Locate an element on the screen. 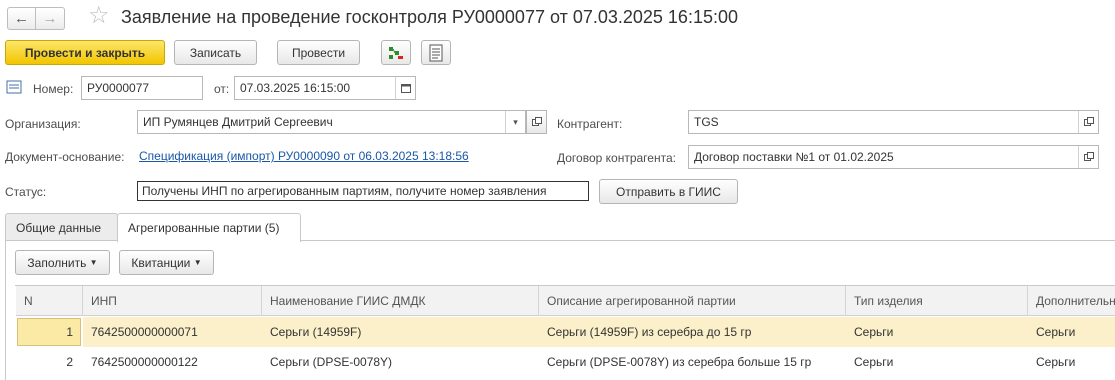 This screenshot has height=380, width=1115. contract-open-icon is located at coordinates (1088, 157).